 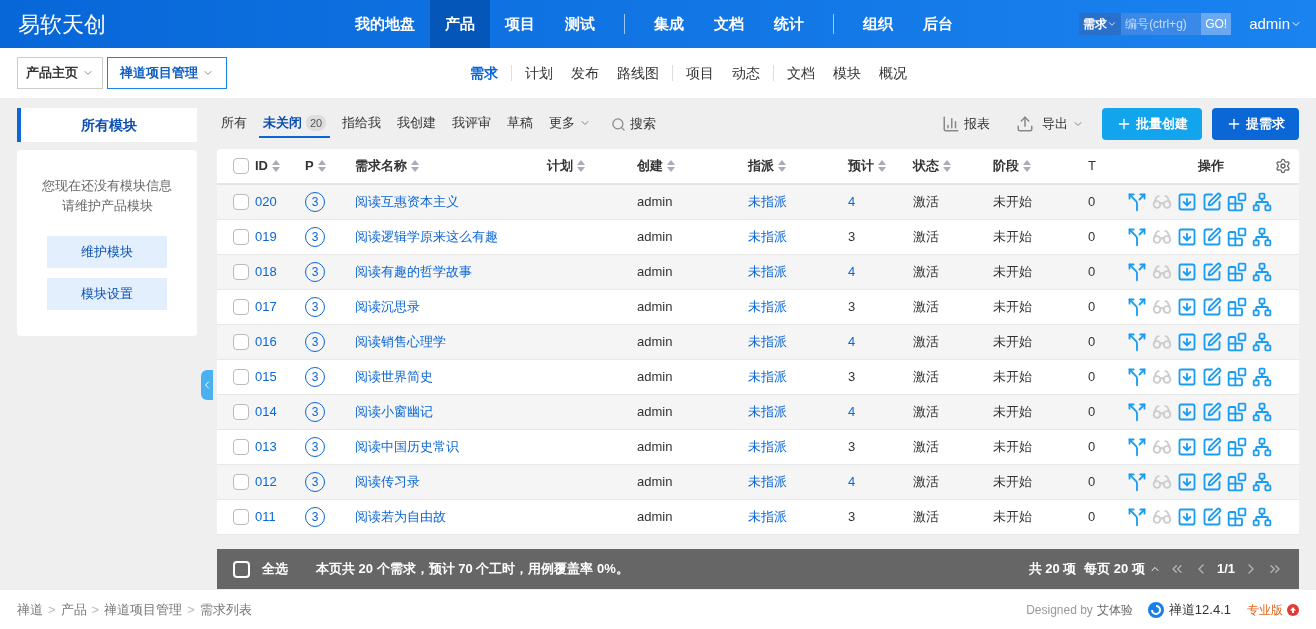 I want to click on column-header: 需求名称, so click(x=381, y=166).